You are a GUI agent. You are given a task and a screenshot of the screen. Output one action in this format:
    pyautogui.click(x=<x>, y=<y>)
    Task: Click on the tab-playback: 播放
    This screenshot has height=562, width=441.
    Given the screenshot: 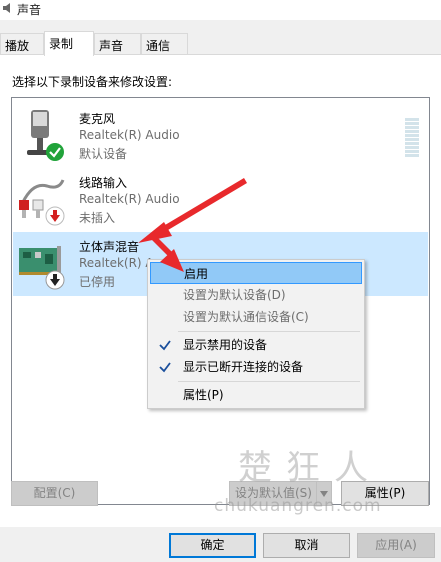 What is the action you would take?
    pyautogui.click(x=22, y=44)
    